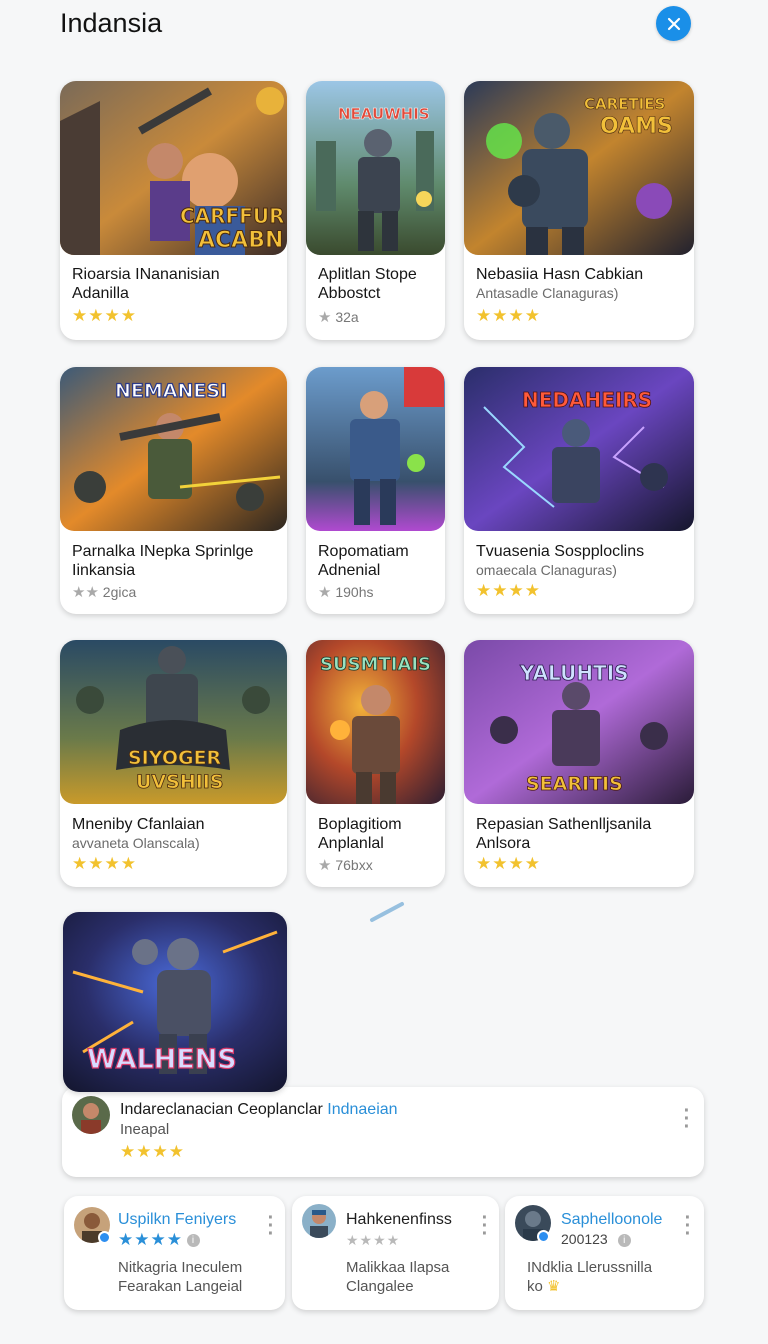 The width and height of the screenshot is (768, 1344). What do you see at coordinates (349, 293) in the screenshot?
I see `app-subtitle: Abbostct` at bounding box center [349, 293].